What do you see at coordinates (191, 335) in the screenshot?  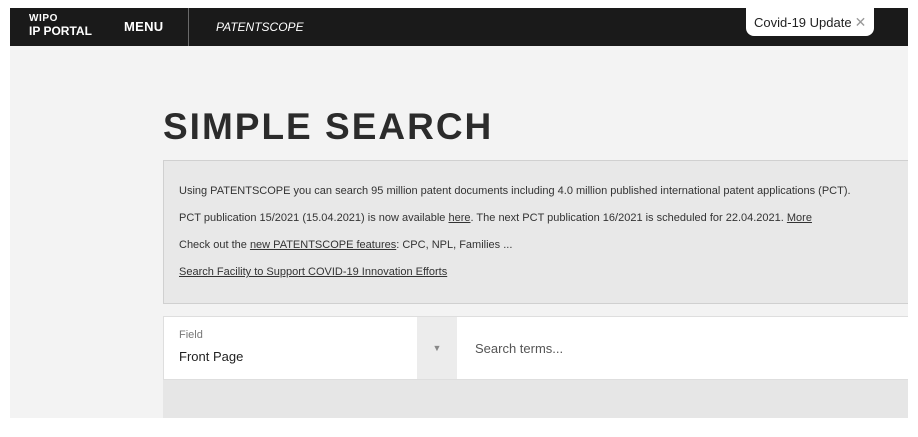 I see `field-label: Field` at bounding box center [191, 335].